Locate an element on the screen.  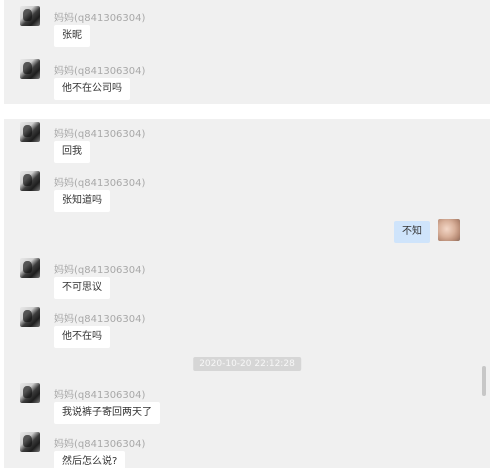
message-row: 妈妈(q841306304) 我说裤子寄回两天了 is located at coordinates (244, 405).